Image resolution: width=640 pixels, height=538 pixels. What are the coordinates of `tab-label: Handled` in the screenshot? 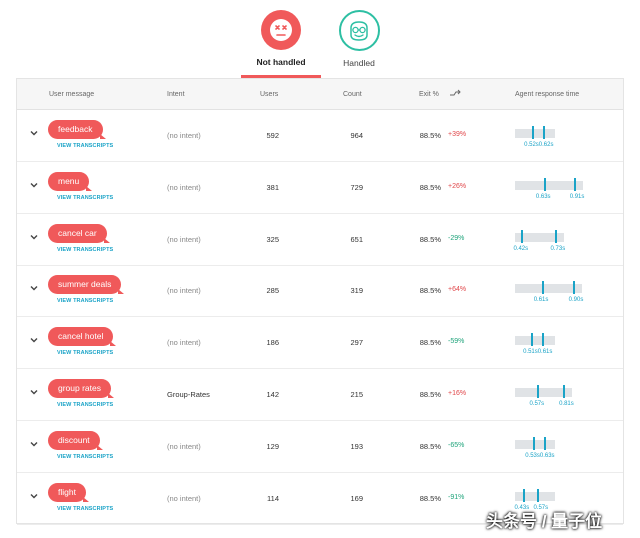 It's located at (359, 63).